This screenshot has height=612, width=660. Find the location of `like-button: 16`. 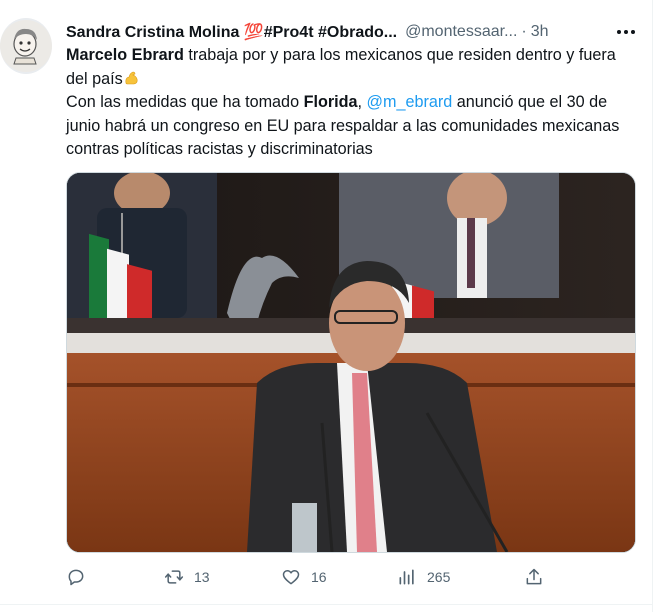

like-button: 16 is located at coordinates (304, 577).